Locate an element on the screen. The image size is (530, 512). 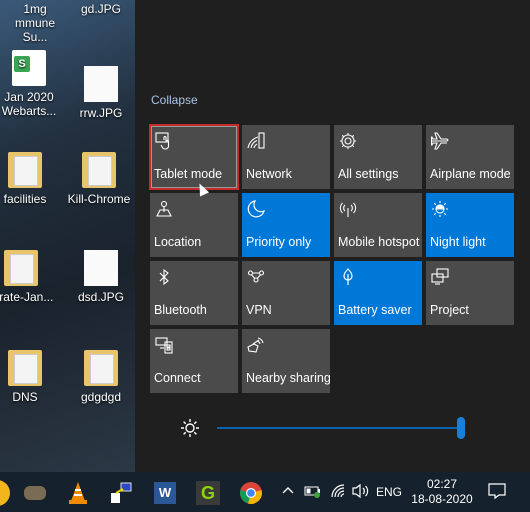
network-tool-icon is located at coordinates (121, 492).